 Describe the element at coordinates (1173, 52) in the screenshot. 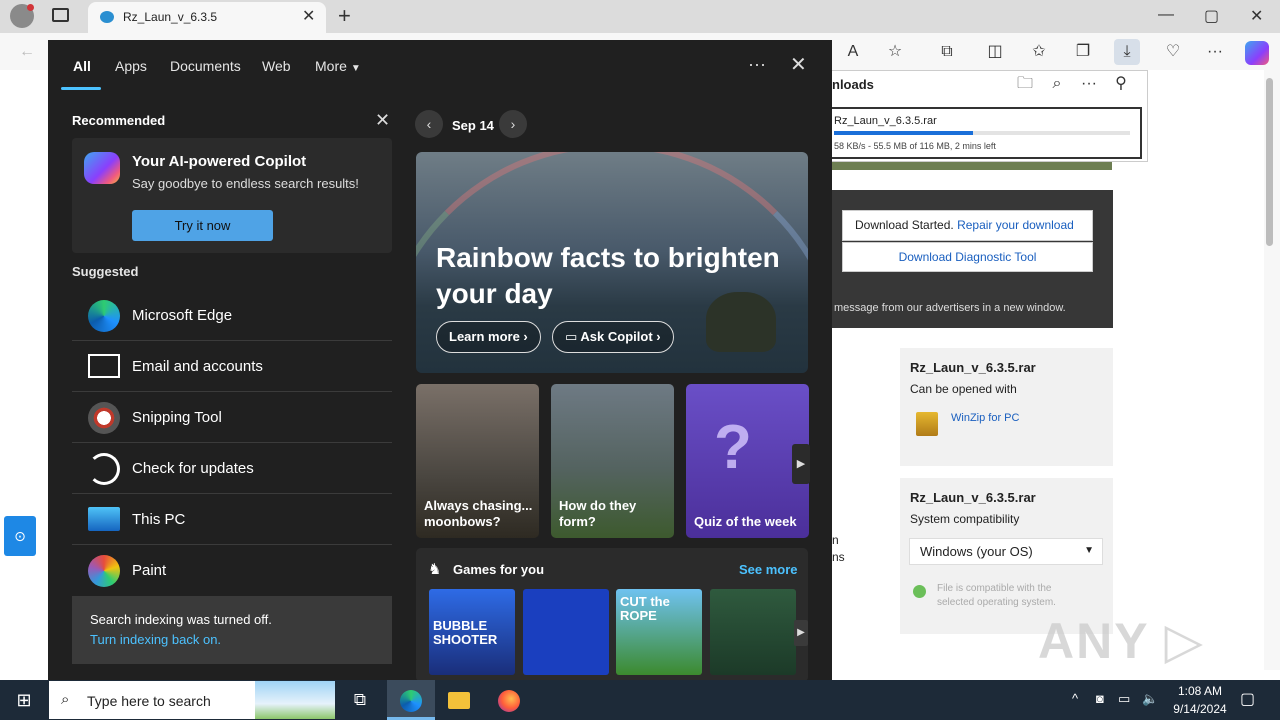

I see `browser-essentials-icon: ♡` at that location.